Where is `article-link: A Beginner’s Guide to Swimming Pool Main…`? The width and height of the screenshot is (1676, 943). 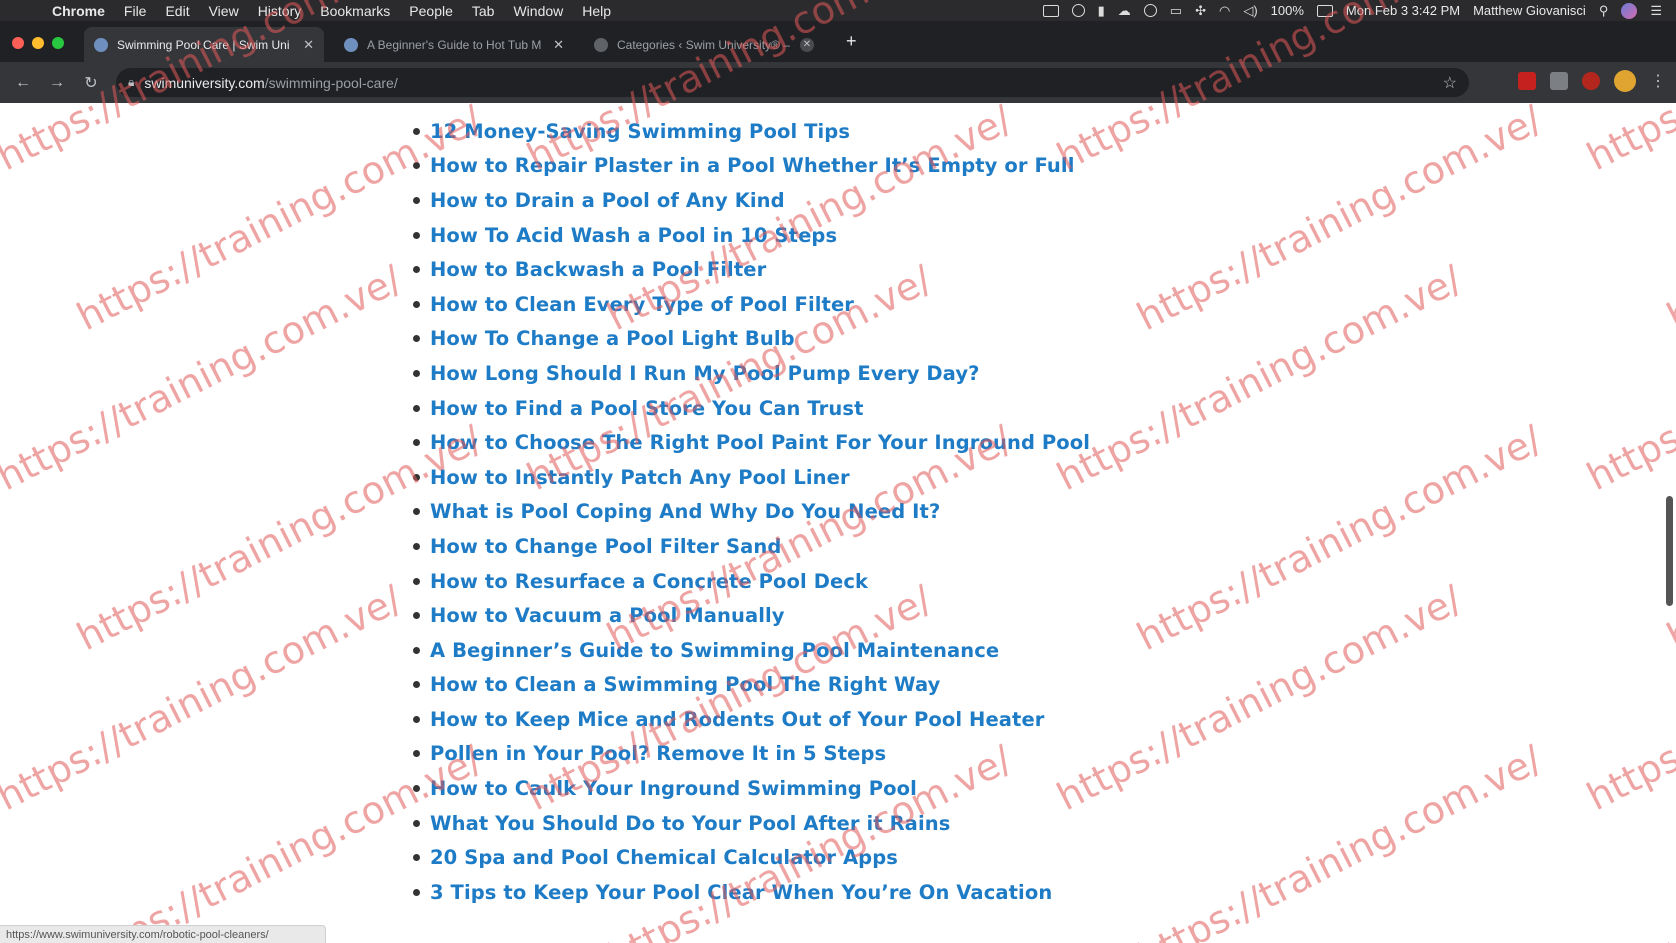
article-link: A Beginner’s Guide to Swimming Pool Main… is located at coordinates (714, 650).